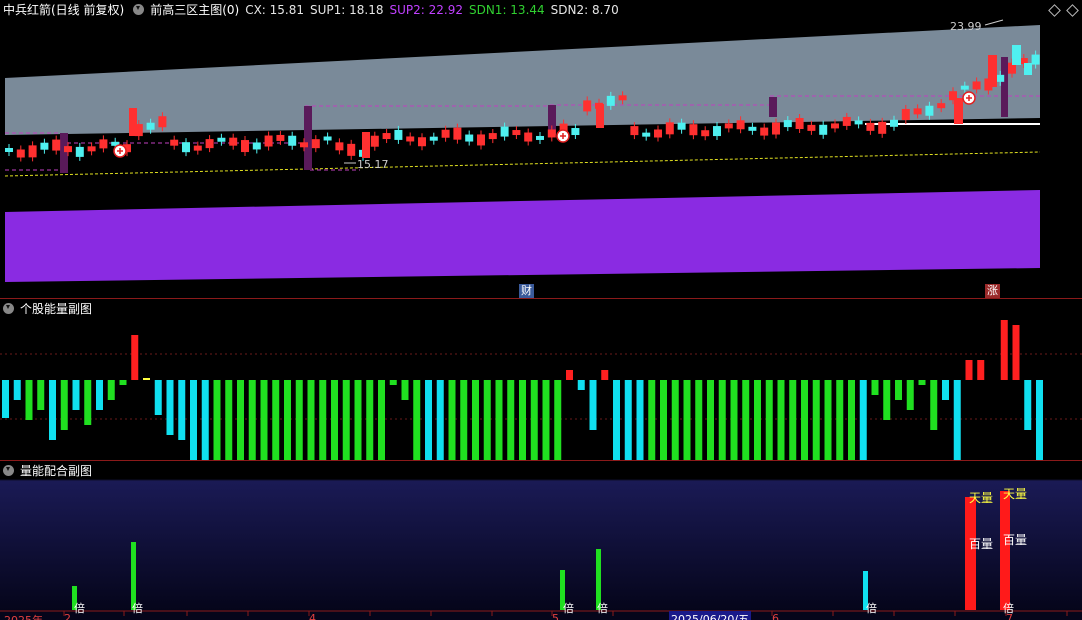 This screenshot has width=1082, height=620. I want to click on bailiang-label: 百量, so click(1015, 540).